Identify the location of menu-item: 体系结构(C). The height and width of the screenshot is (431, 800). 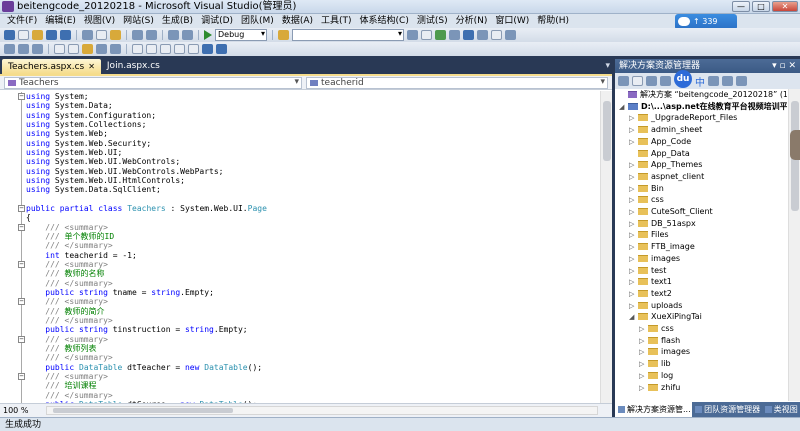
(384, 21).